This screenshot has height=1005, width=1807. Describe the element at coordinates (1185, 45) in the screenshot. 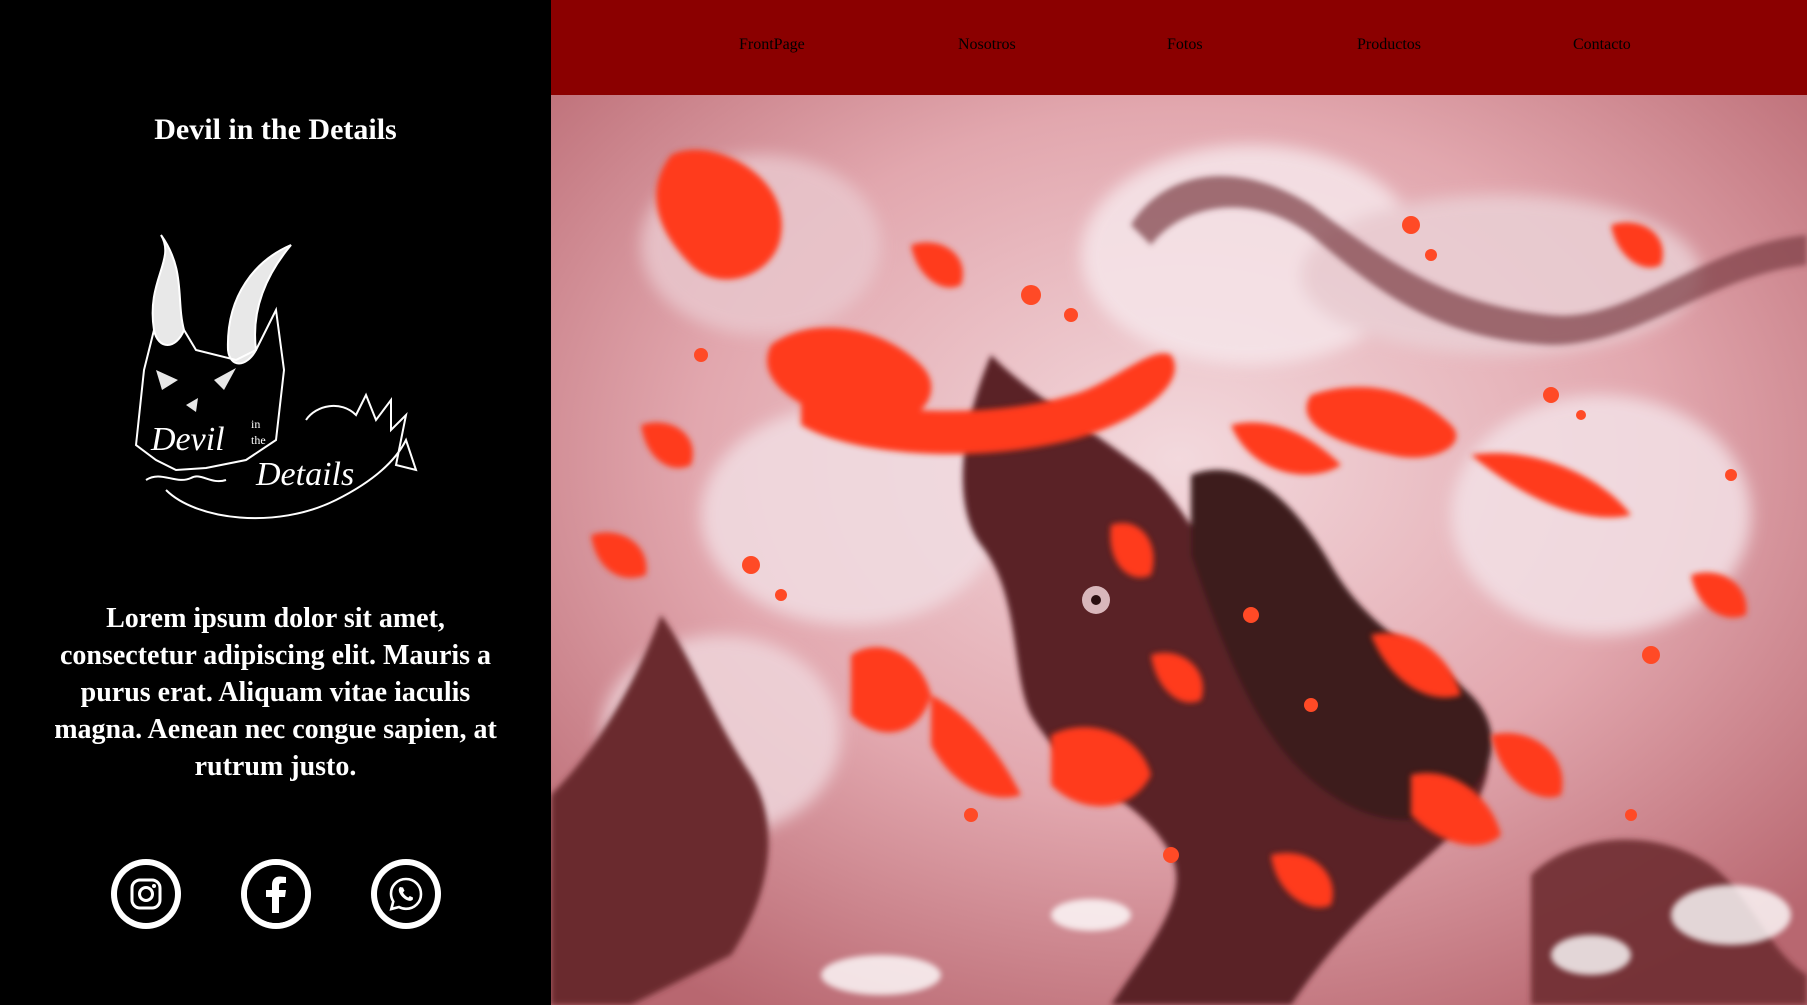

I see `nav-fotos: Fotos` at that location.